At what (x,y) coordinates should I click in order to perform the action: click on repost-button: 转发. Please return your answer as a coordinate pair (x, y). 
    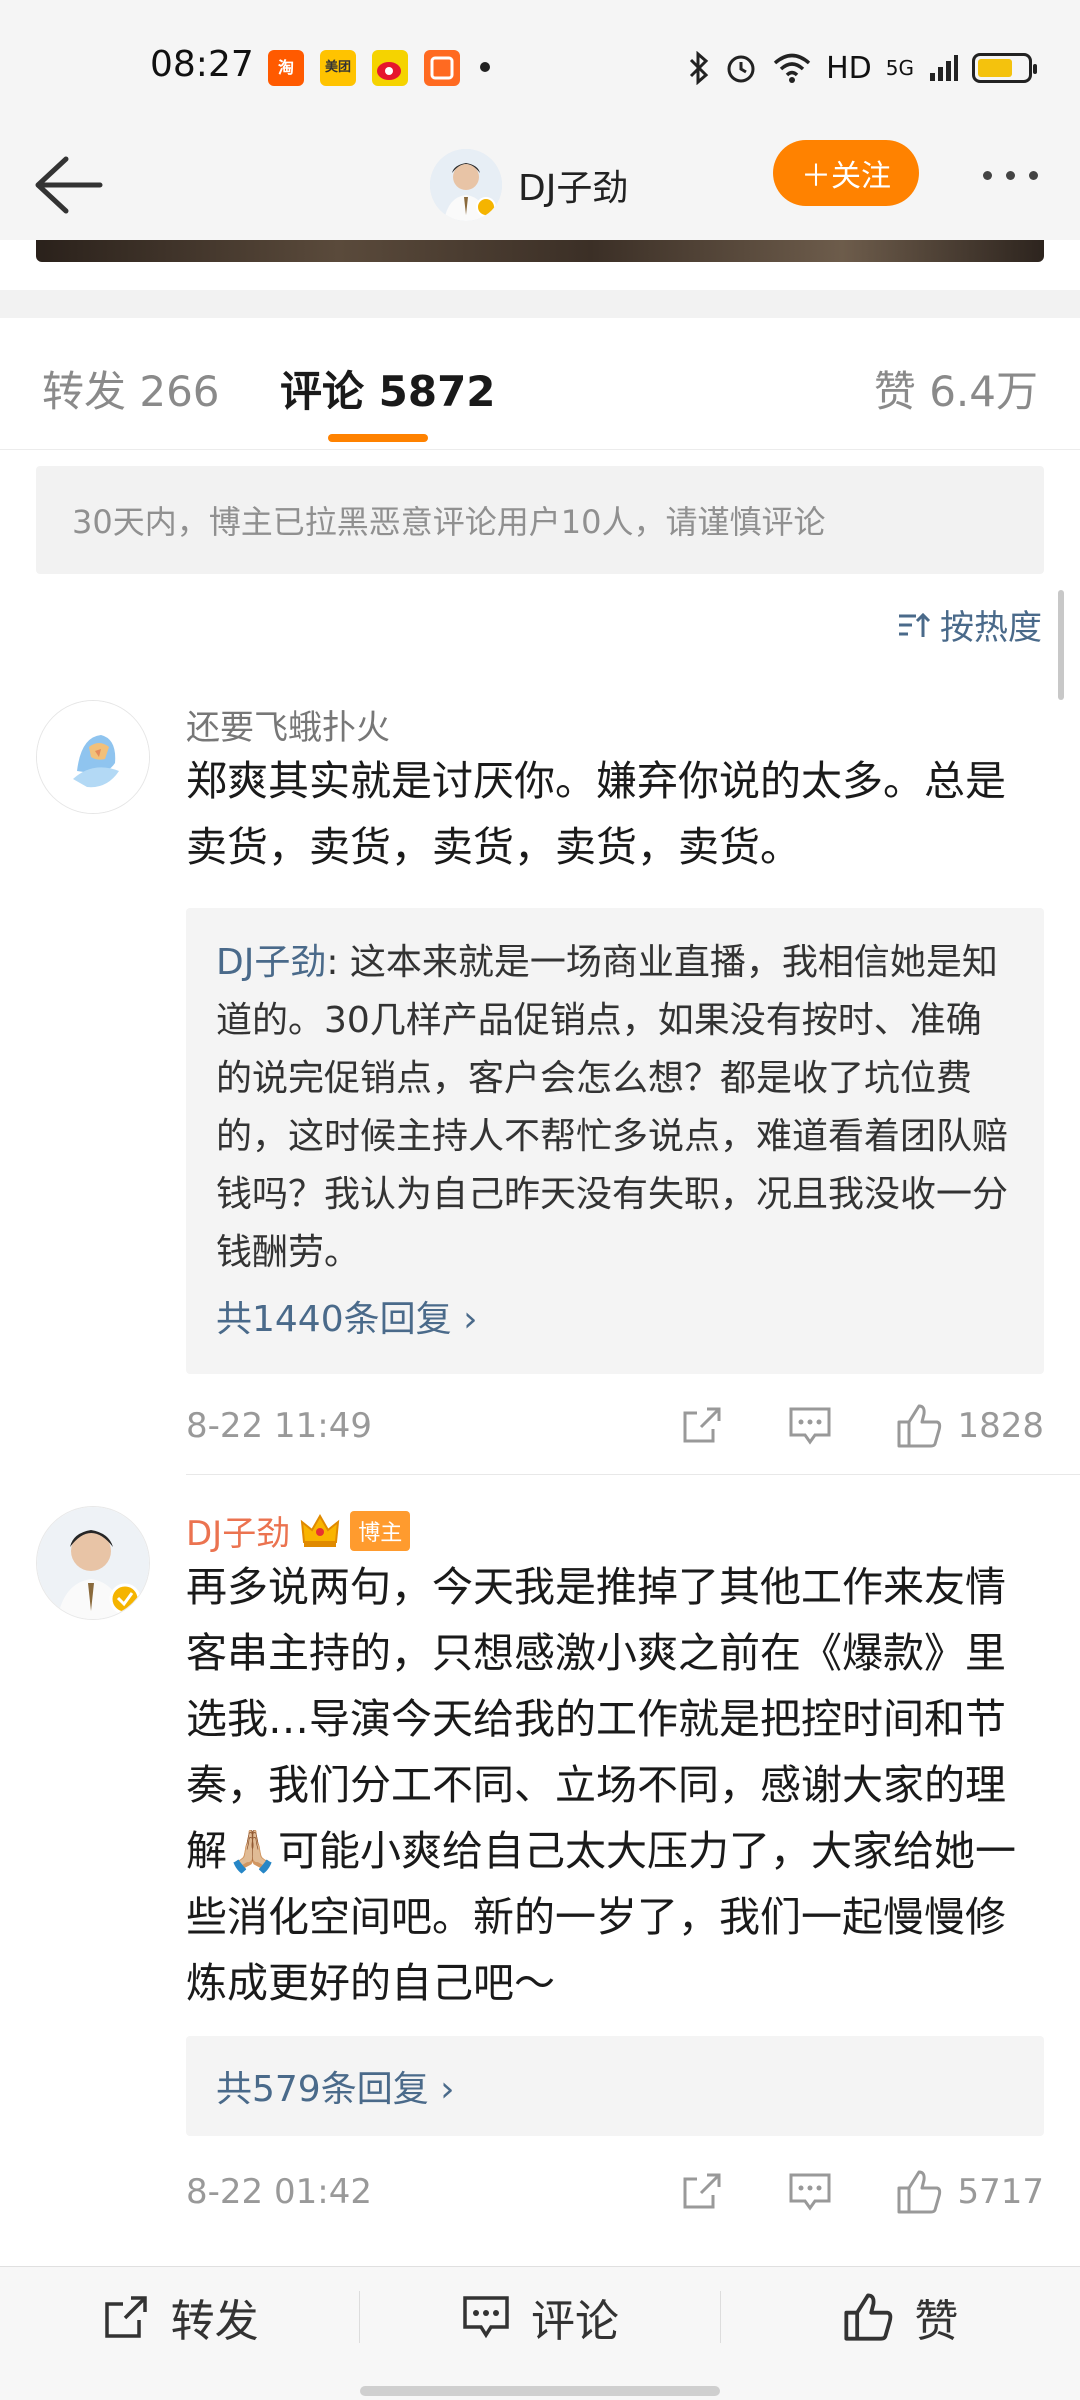
    Looking at the image, I should click on (179, 2317).